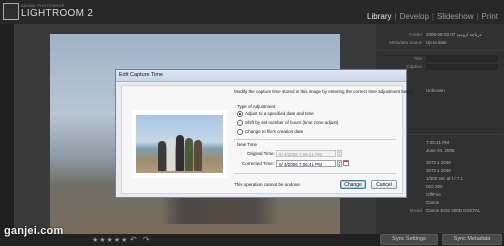 The height and width of the screenshot is (246, 504). What do you see at coordinates (240, 132) in the screenshot?
I see `radio-file-creation-date` at bounding box center [240, 132].